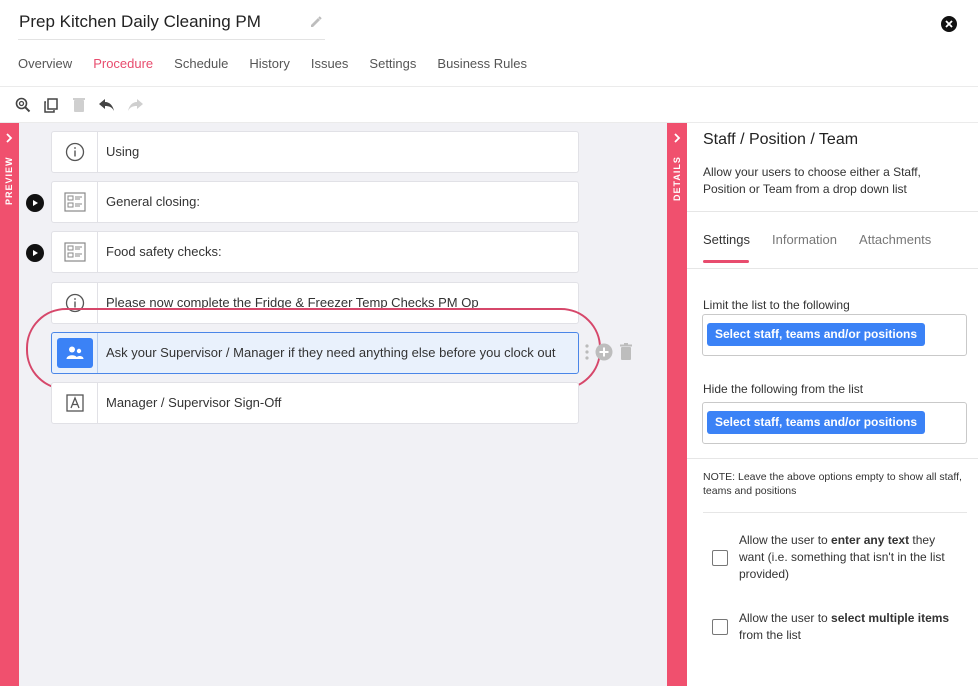 The width and height of the screenshot is (978, 686). I want to click on step-label: Food safety checks:, so click(164, 251).